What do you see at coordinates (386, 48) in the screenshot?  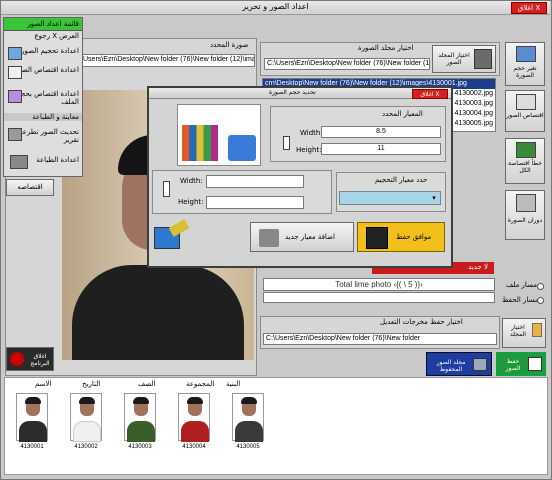 I see `folder-group-title: اختيار مجلد الصورة` at bounding box center [386, 48].